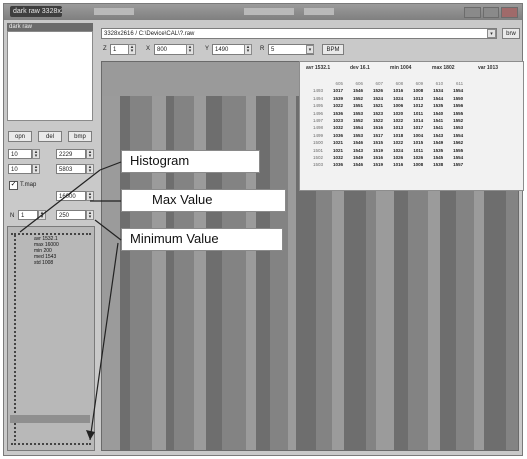  I want to click on histogram-arrow-line, so click(60, 201).